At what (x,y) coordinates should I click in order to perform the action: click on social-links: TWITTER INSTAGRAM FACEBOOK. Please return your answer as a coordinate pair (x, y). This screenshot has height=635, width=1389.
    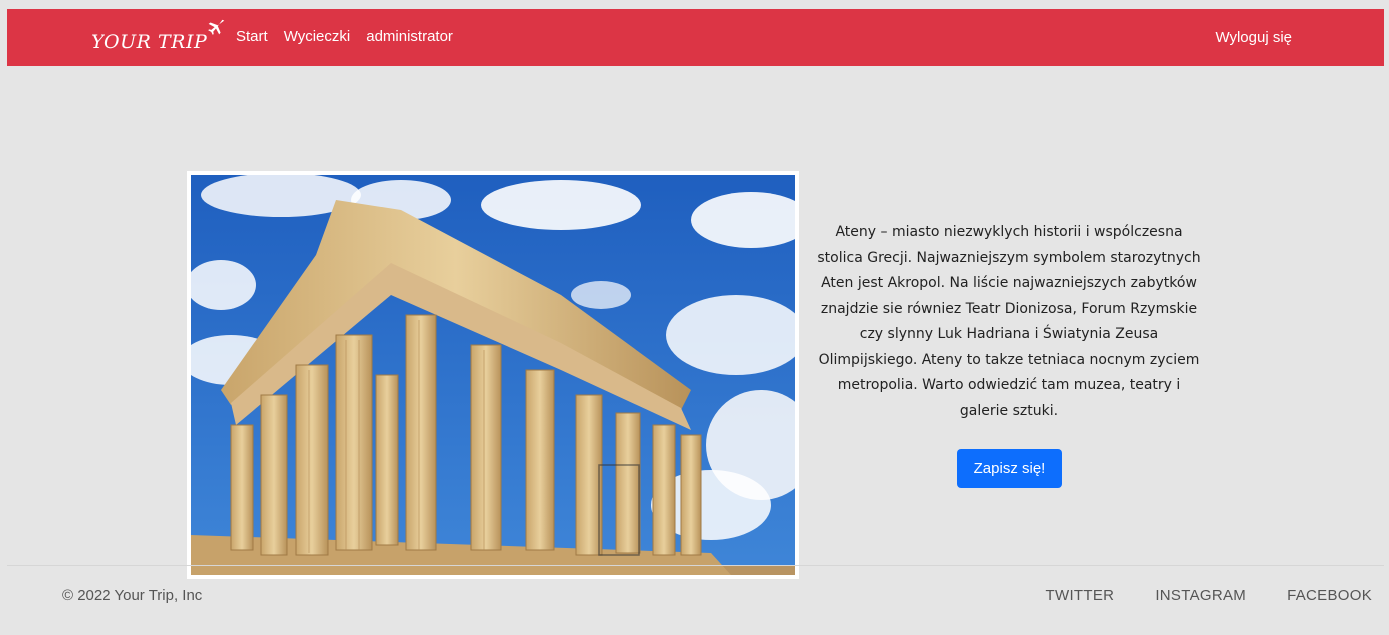
    Looking at the image, I should click on (1209, 595).